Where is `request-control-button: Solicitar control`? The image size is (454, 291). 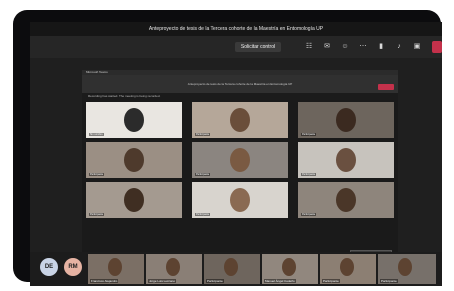
request-control-button: Solicitar control is located at coordinates (258, 47).